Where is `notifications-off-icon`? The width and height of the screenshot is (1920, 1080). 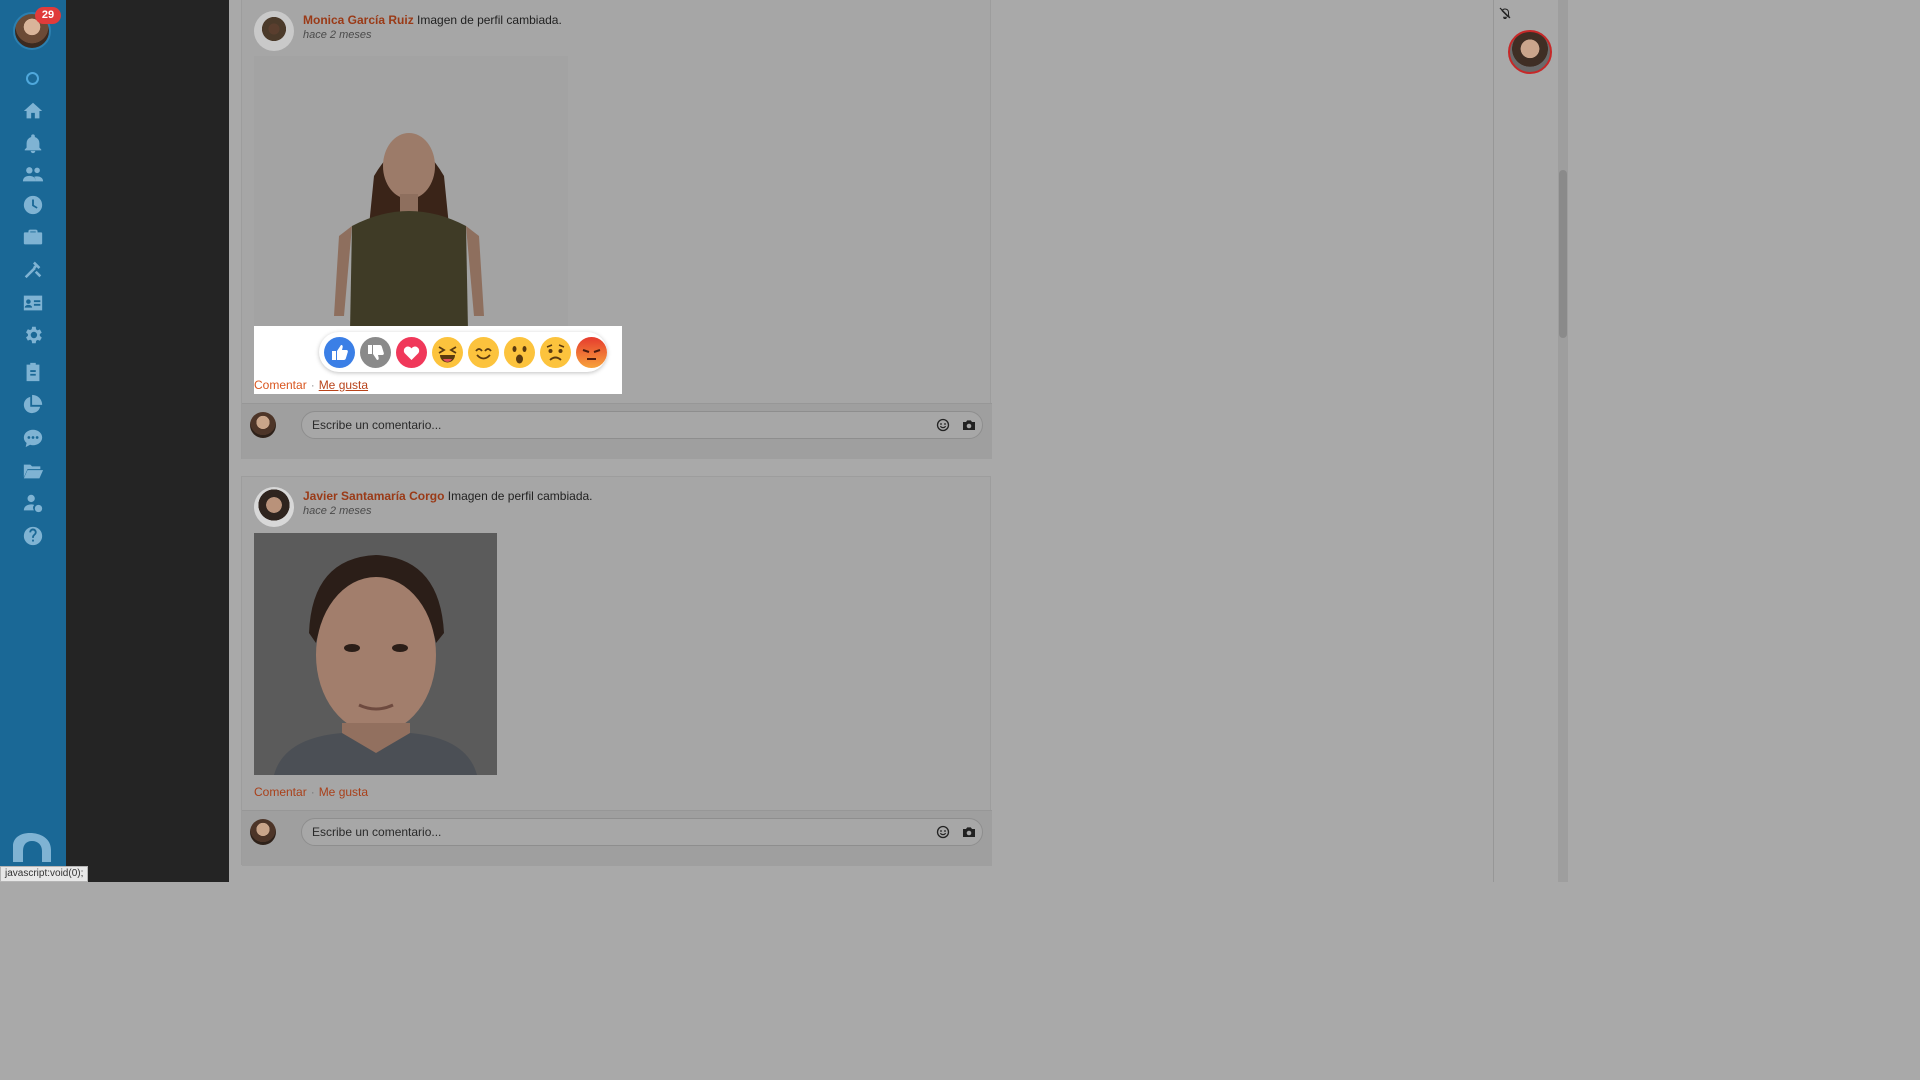
notifications-off-icon is located at coordinates (1505, 13).